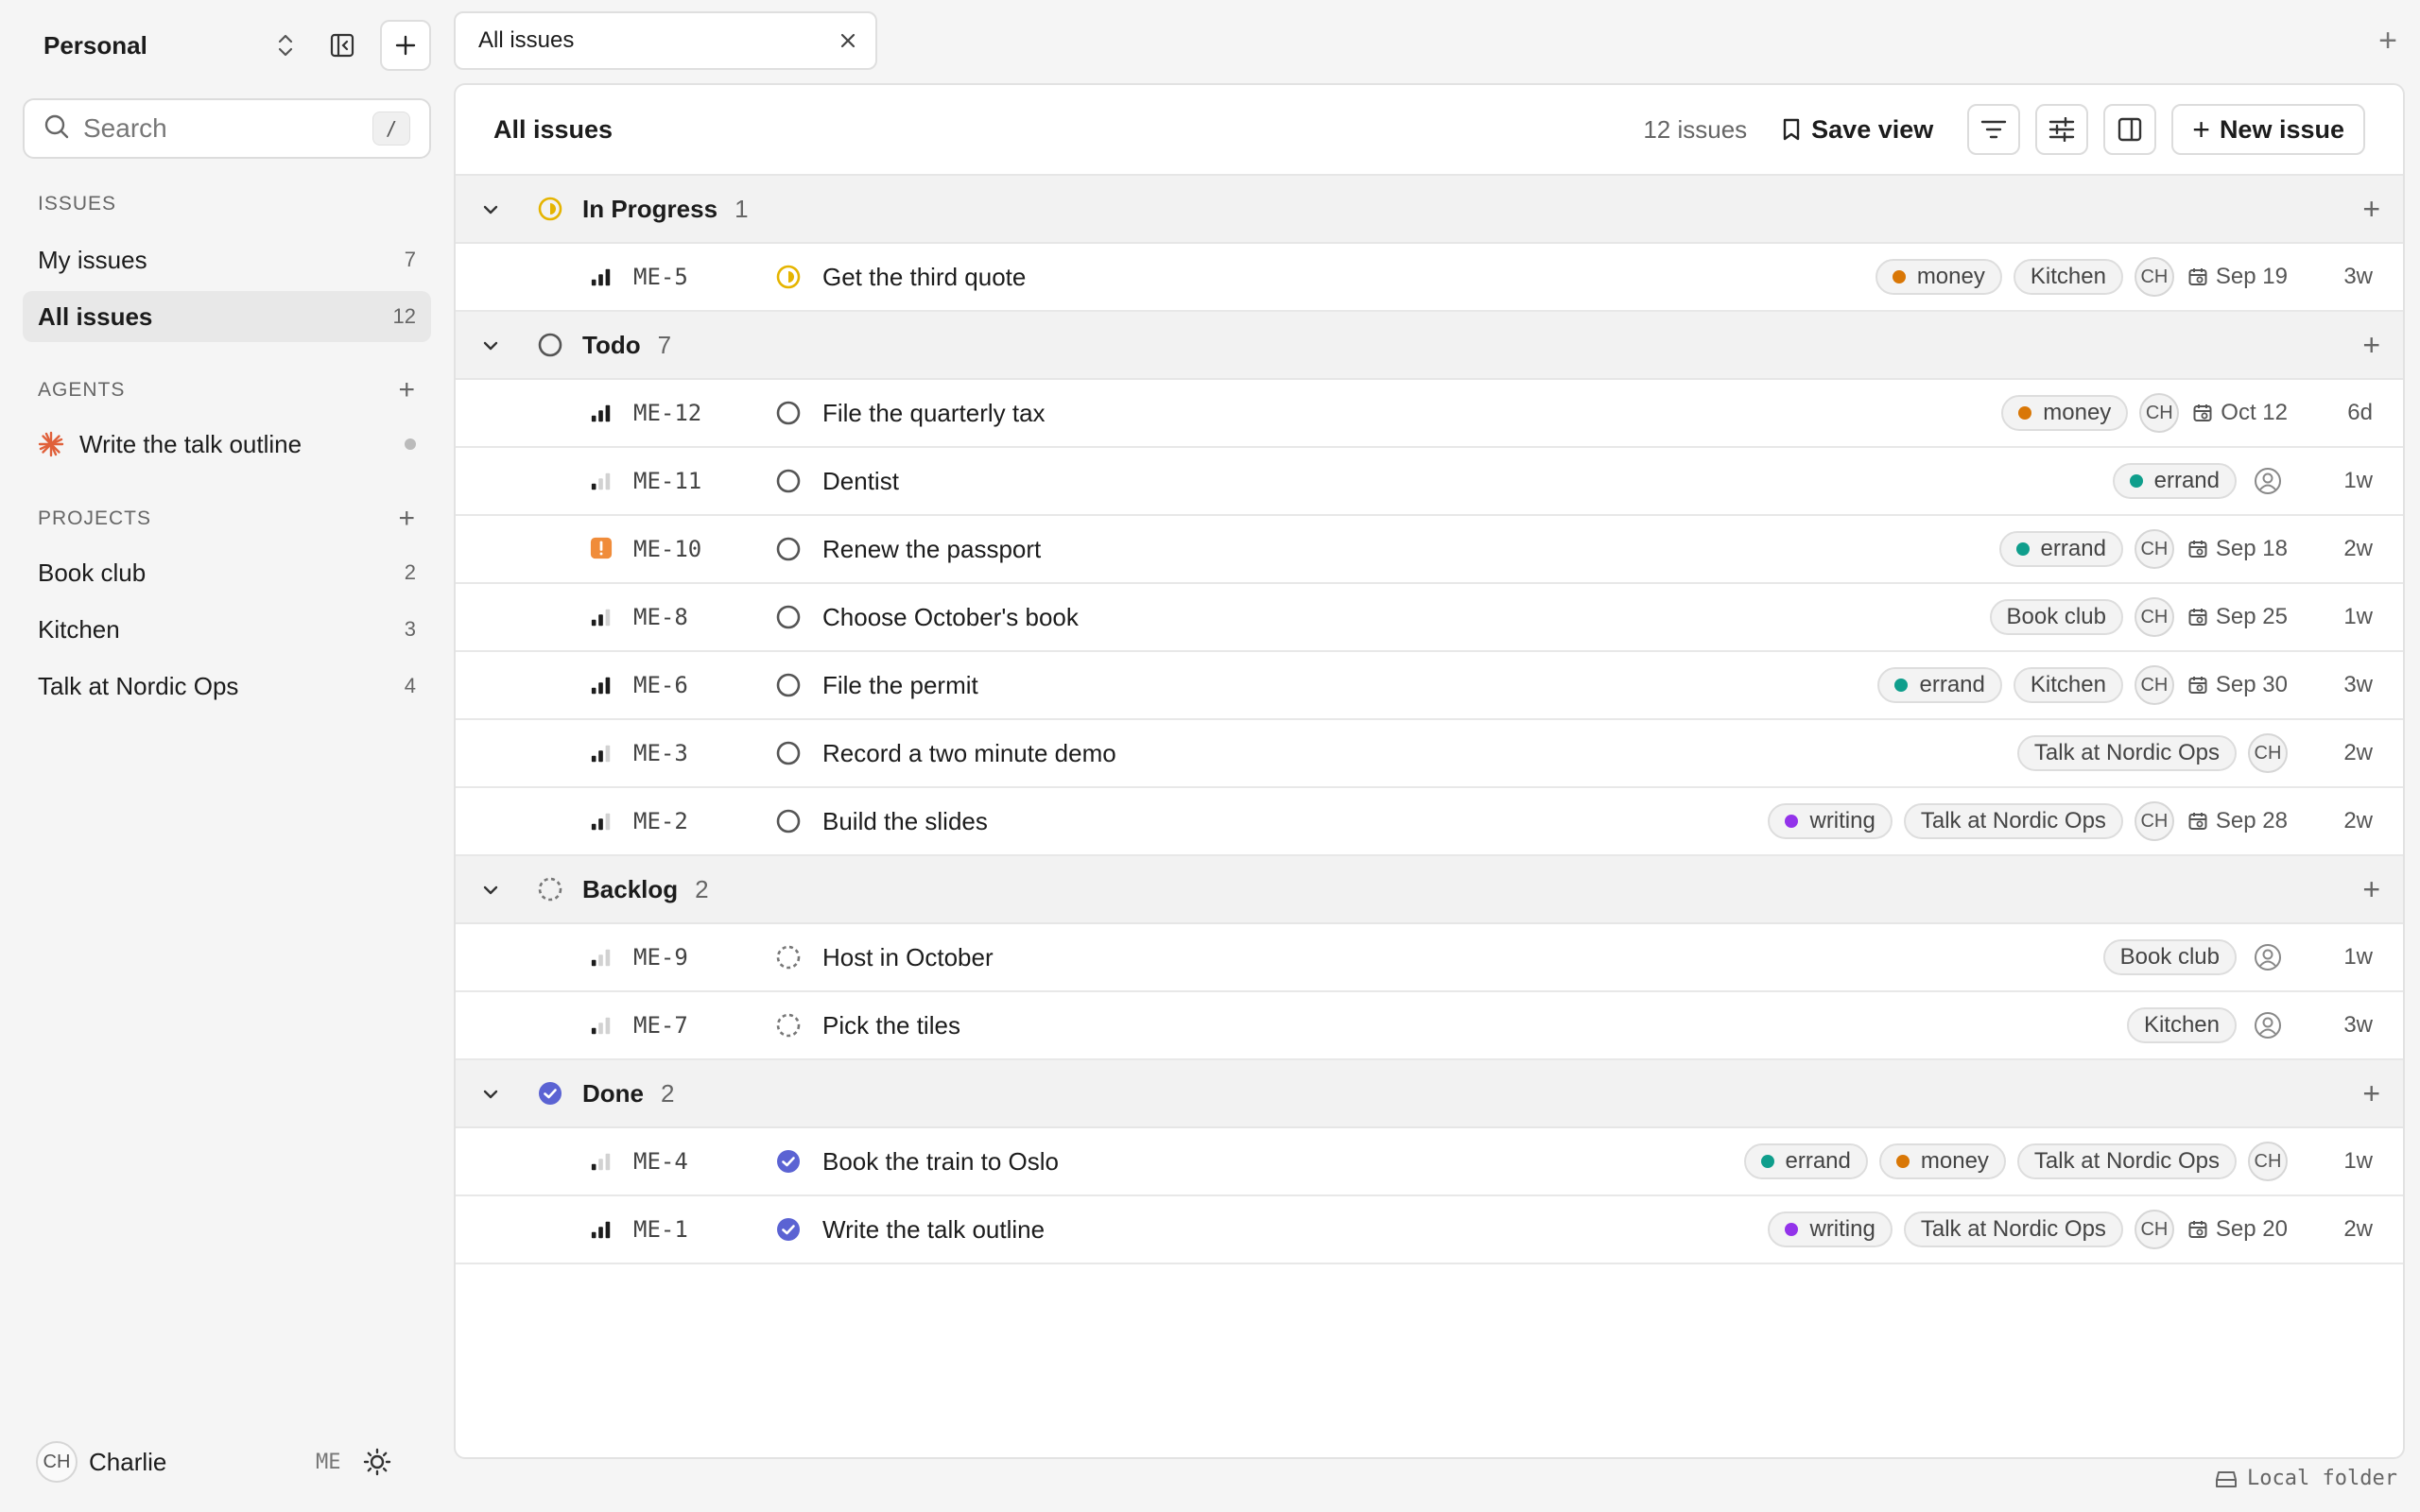  Describe the element at coordinates (286, 45) in the screenshot. I see `workspace-switcher-icon` at that location.